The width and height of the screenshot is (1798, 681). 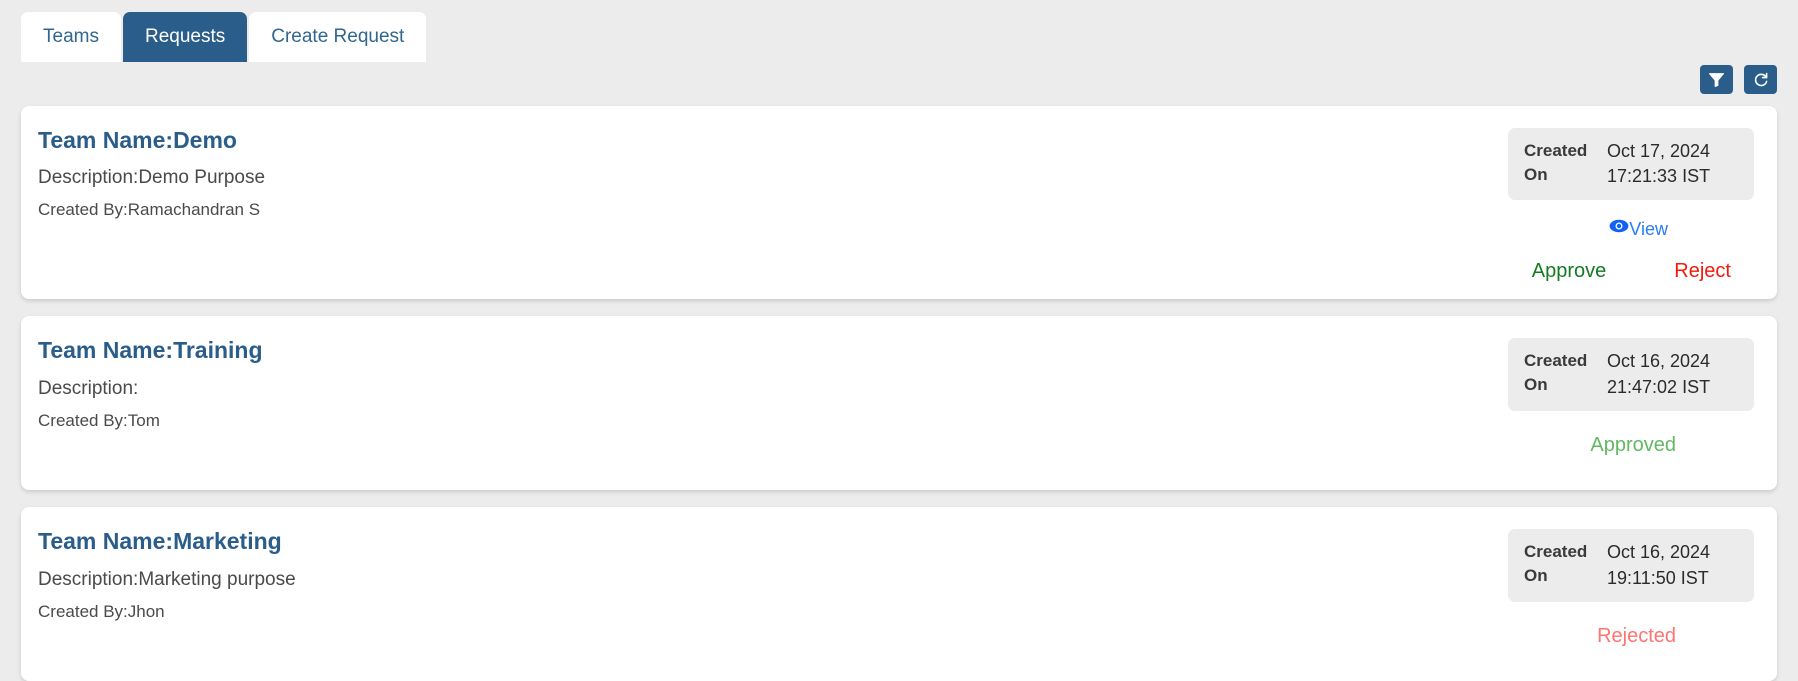 What do you see at coordinates (899, 31) in the screenshot?
I see `tab-bar: Teams Requests Create Request` at bounding box center [899, 31].